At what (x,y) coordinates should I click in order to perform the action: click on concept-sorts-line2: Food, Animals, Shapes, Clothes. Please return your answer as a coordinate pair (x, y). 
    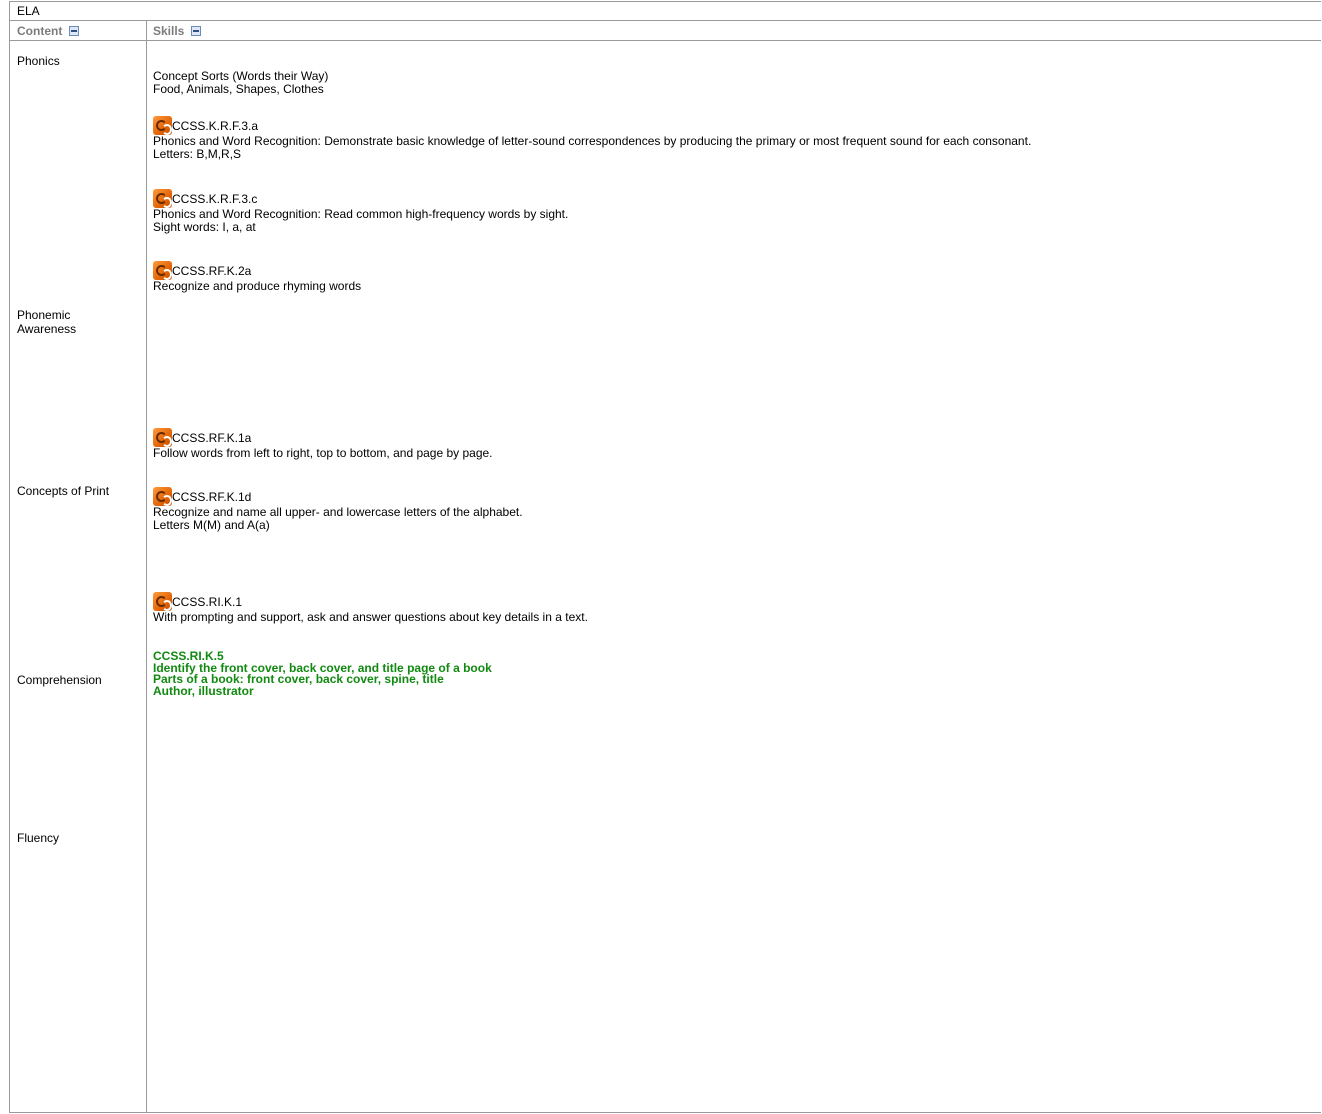
    Looking at the image, I should click on (238, 89).